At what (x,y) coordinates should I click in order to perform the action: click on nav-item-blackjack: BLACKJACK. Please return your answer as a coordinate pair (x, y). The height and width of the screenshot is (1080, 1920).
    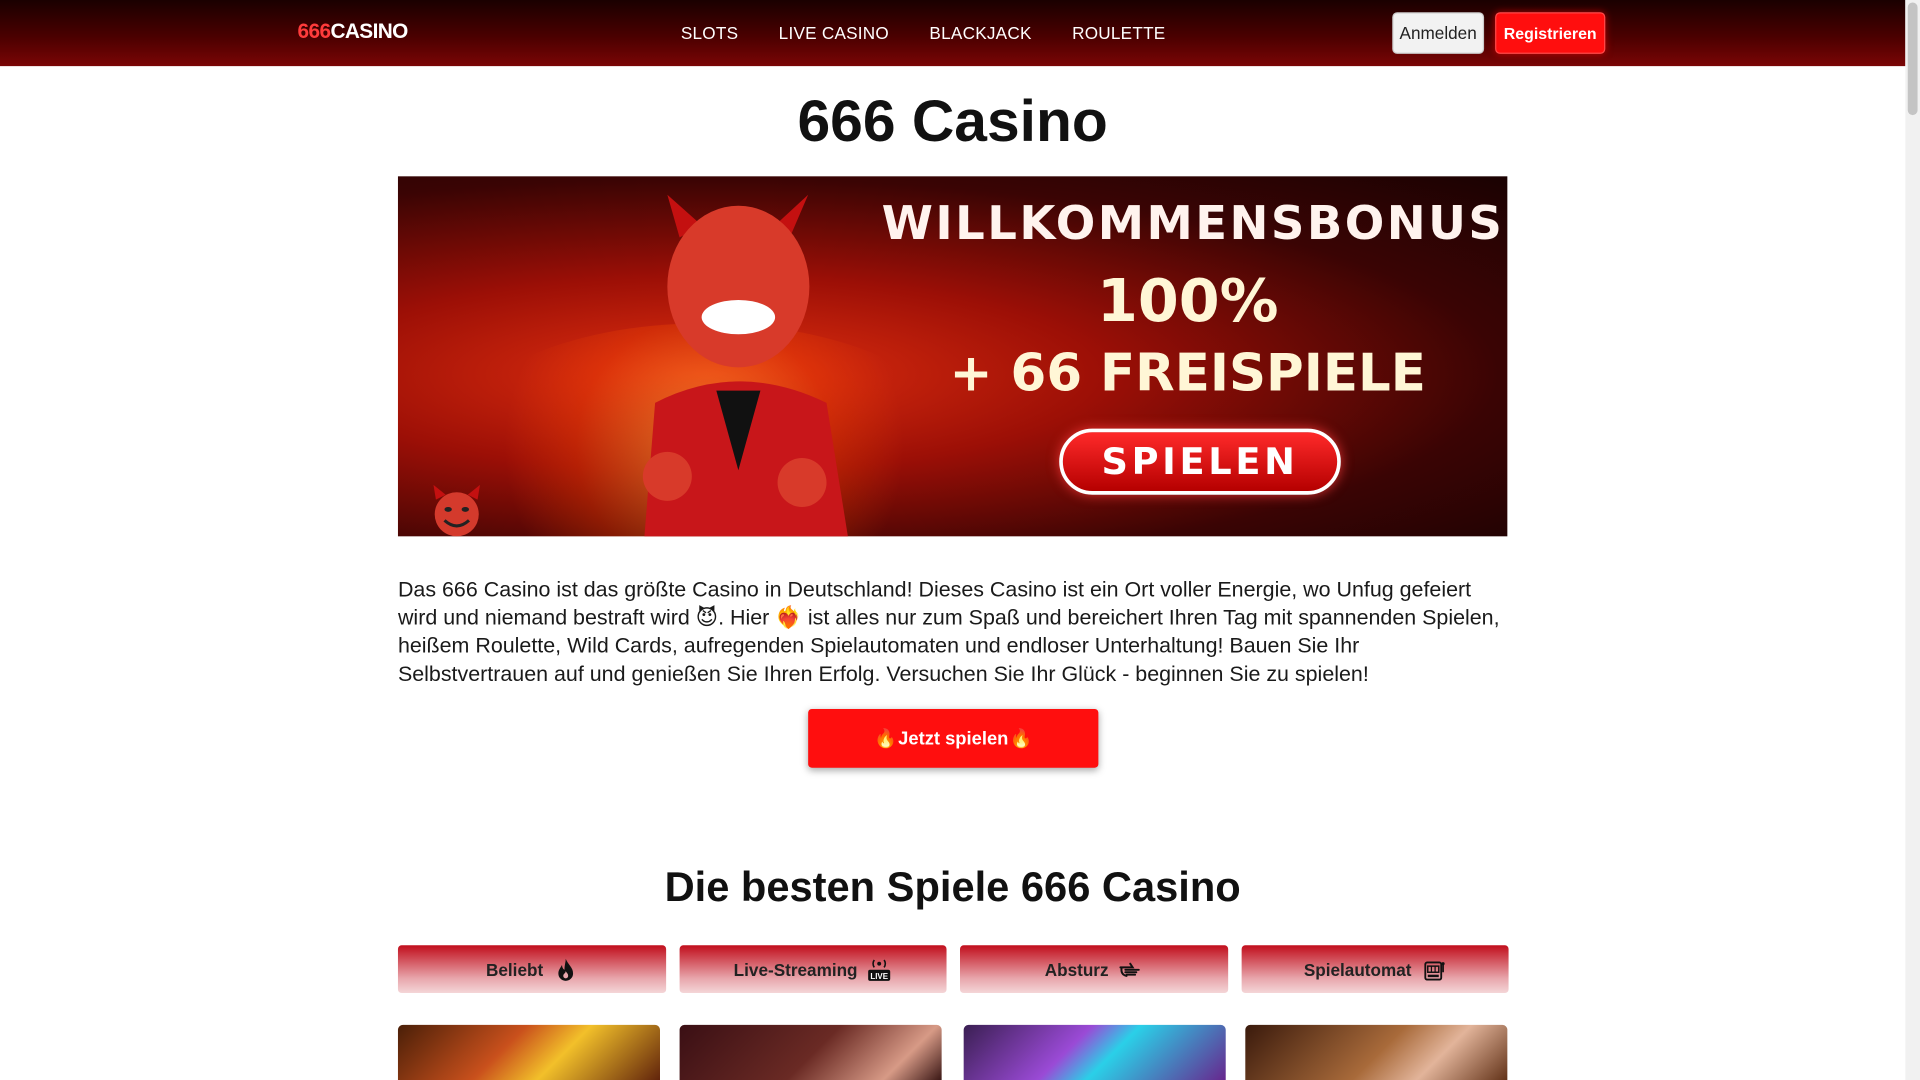
    Looking at the image, I should click on (980, 33).